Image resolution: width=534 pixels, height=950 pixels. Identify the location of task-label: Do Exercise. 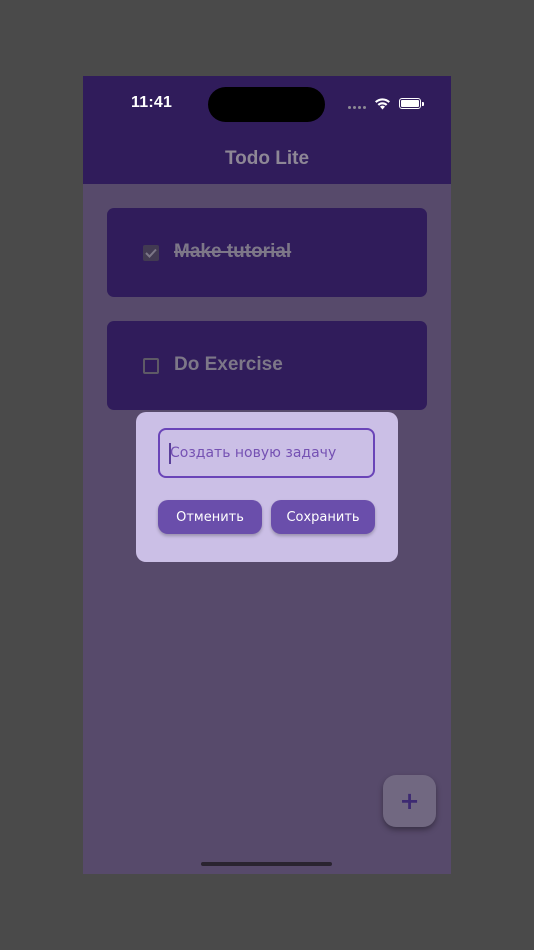
(228, 364).